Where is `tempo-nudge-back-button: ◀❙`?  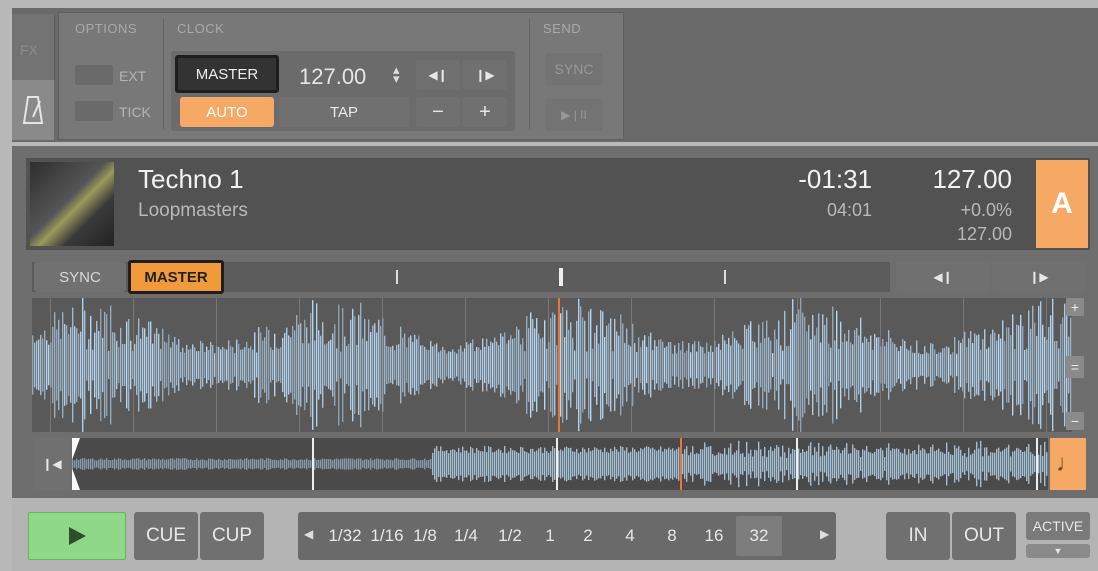
tempo-nudge-back-button: ◀❙ is located at coordinates (438, 75).